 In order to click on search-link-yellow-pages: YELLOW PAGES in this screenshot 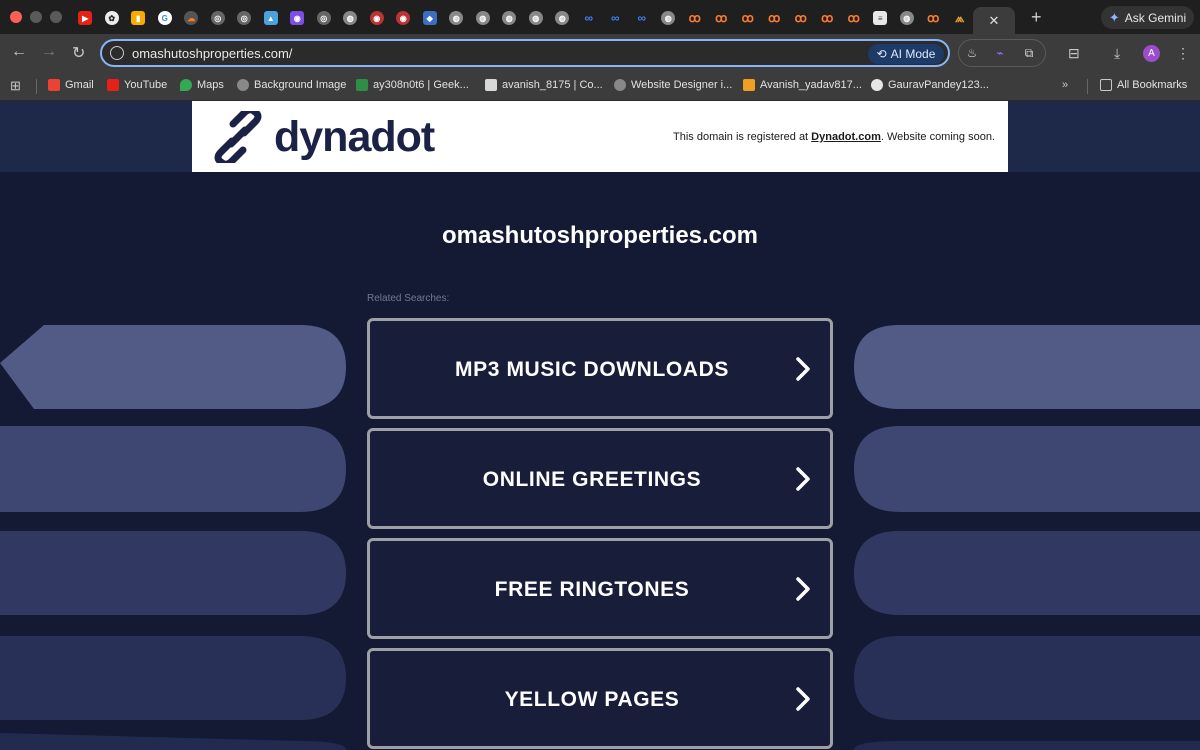, I will do `click(600, 698)`.